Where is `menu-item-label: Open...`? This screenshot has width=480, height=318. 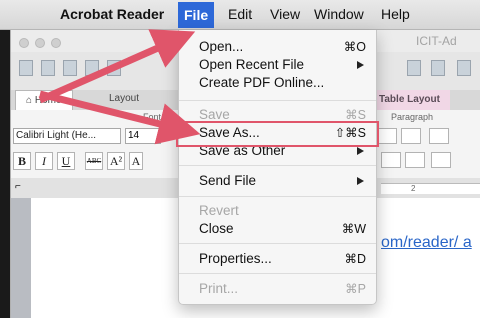
menu-item-label: Open... is located at coordinates (221, 46).